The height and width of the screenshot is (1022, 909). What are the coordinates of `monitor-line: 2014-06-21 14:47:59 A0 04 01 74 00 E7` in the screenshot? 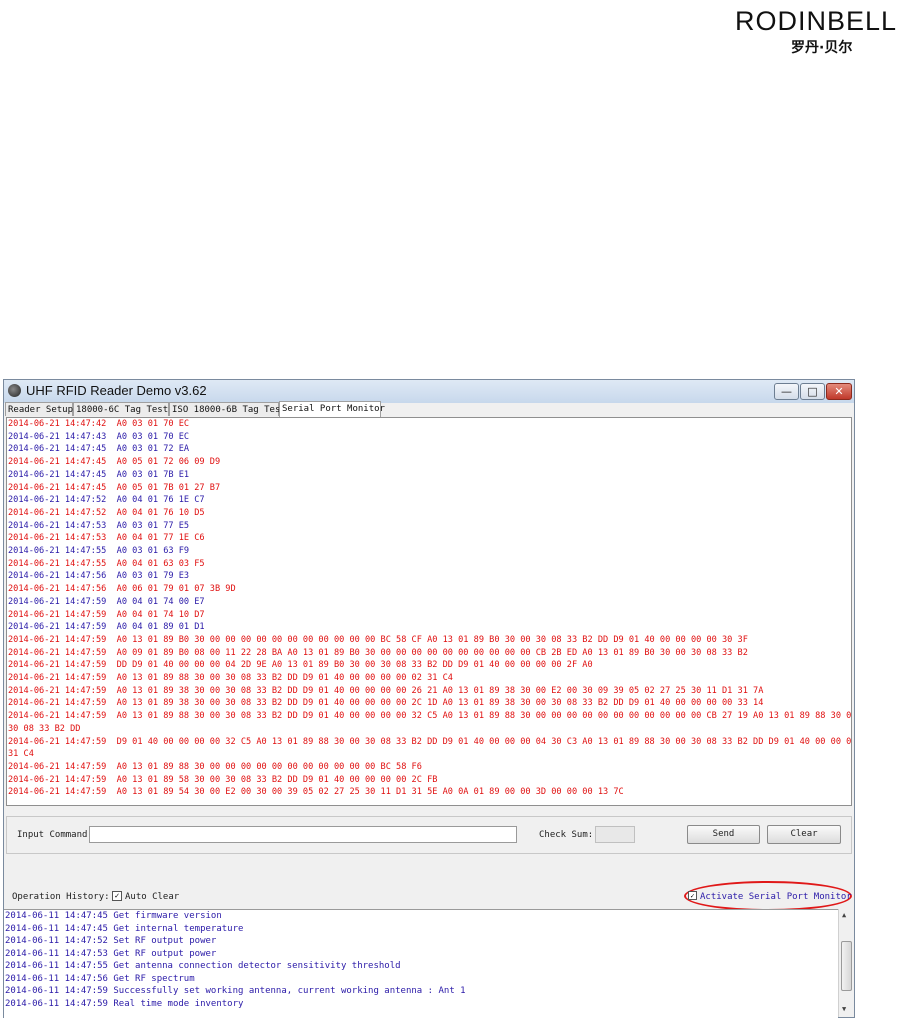 It's located at (106, 601).